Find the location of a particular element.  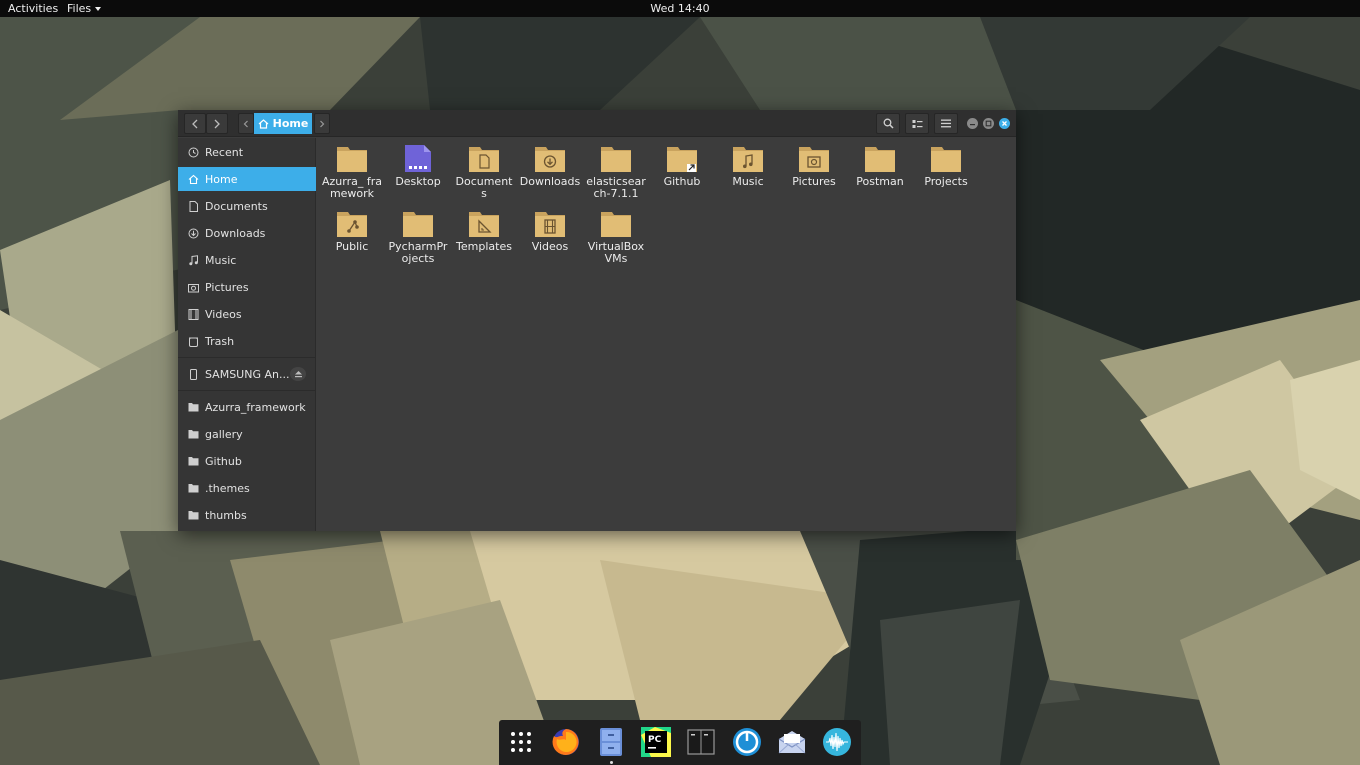

sidebar-item-bookmark-themes: .themes is located at coordinates (247, 488).